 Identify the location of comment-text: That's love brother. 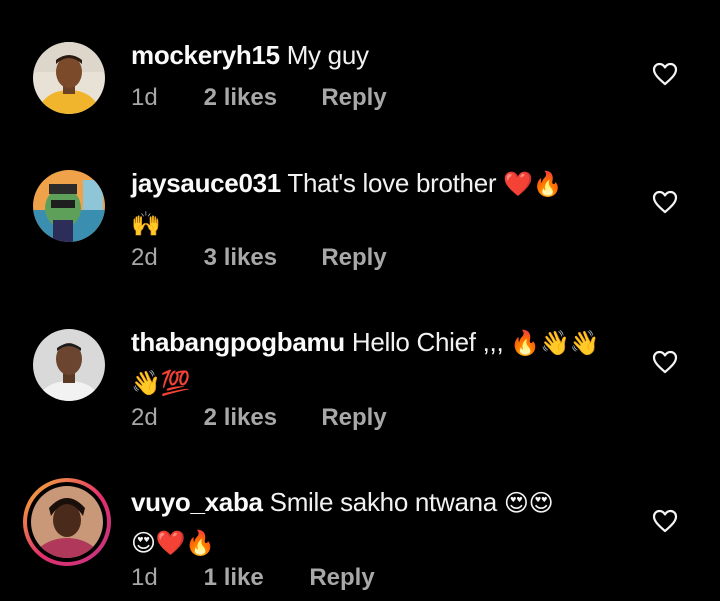
(392, 183).